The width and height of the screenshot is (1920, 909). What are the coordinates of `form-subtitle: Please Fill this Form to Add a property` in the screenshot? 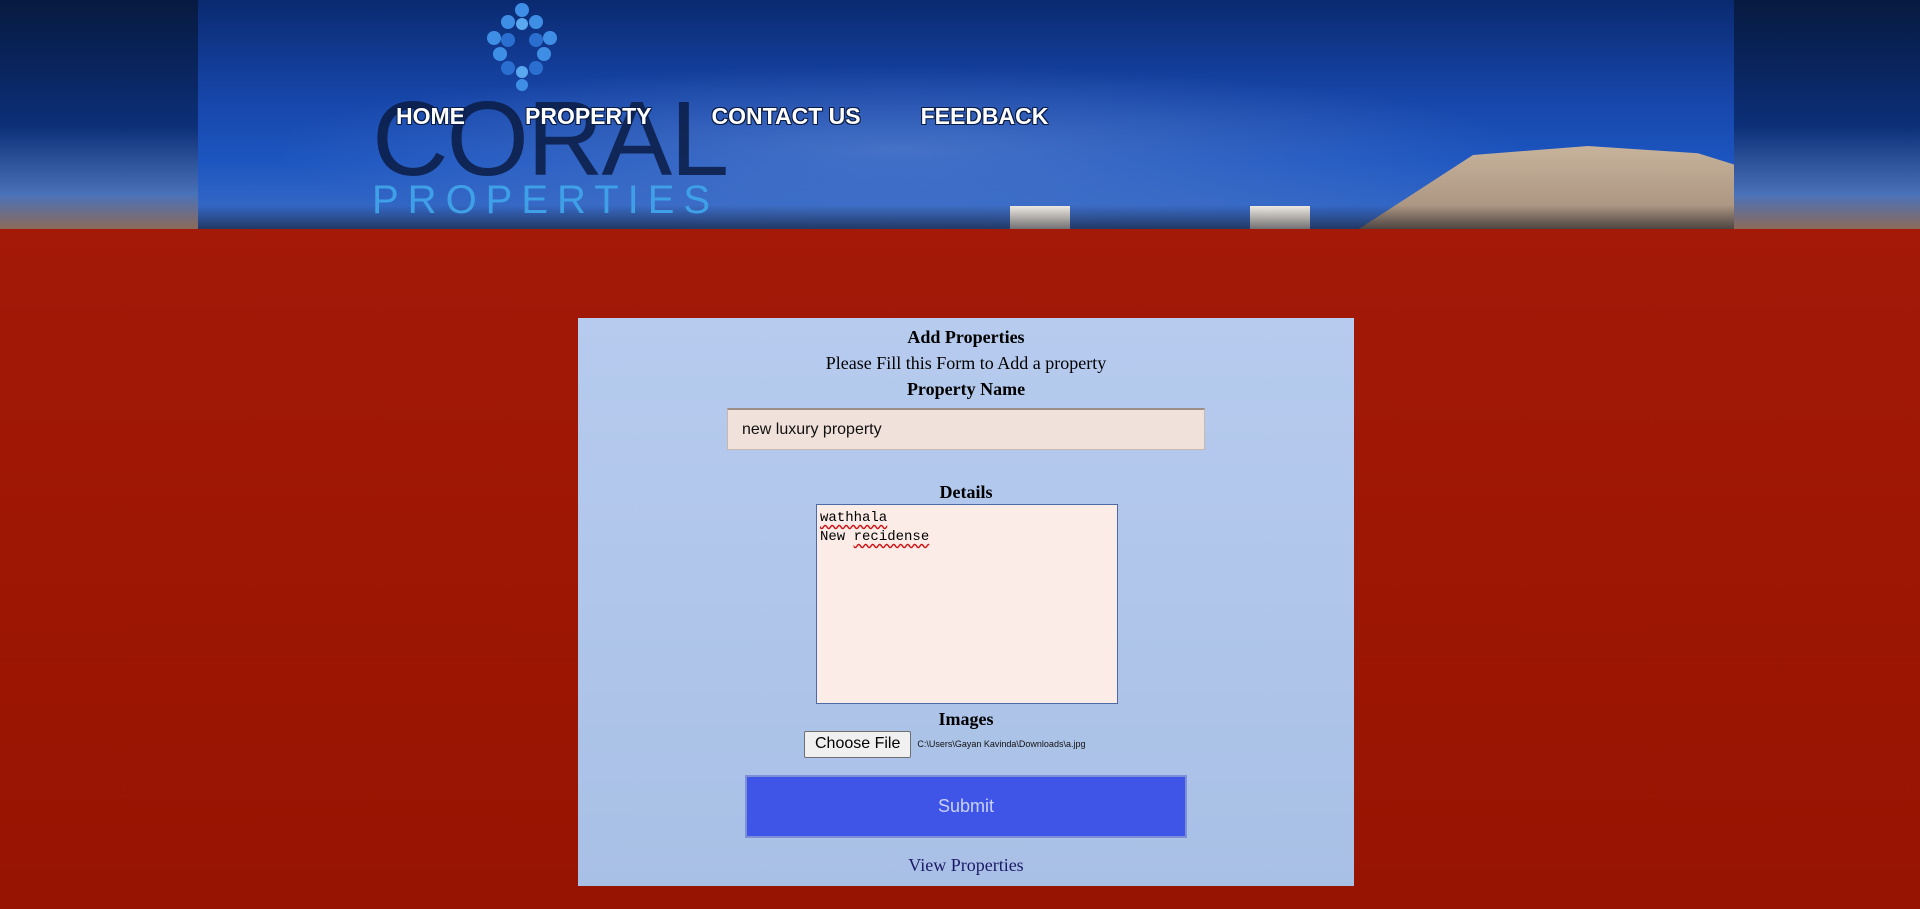 It's located at (966, 363).